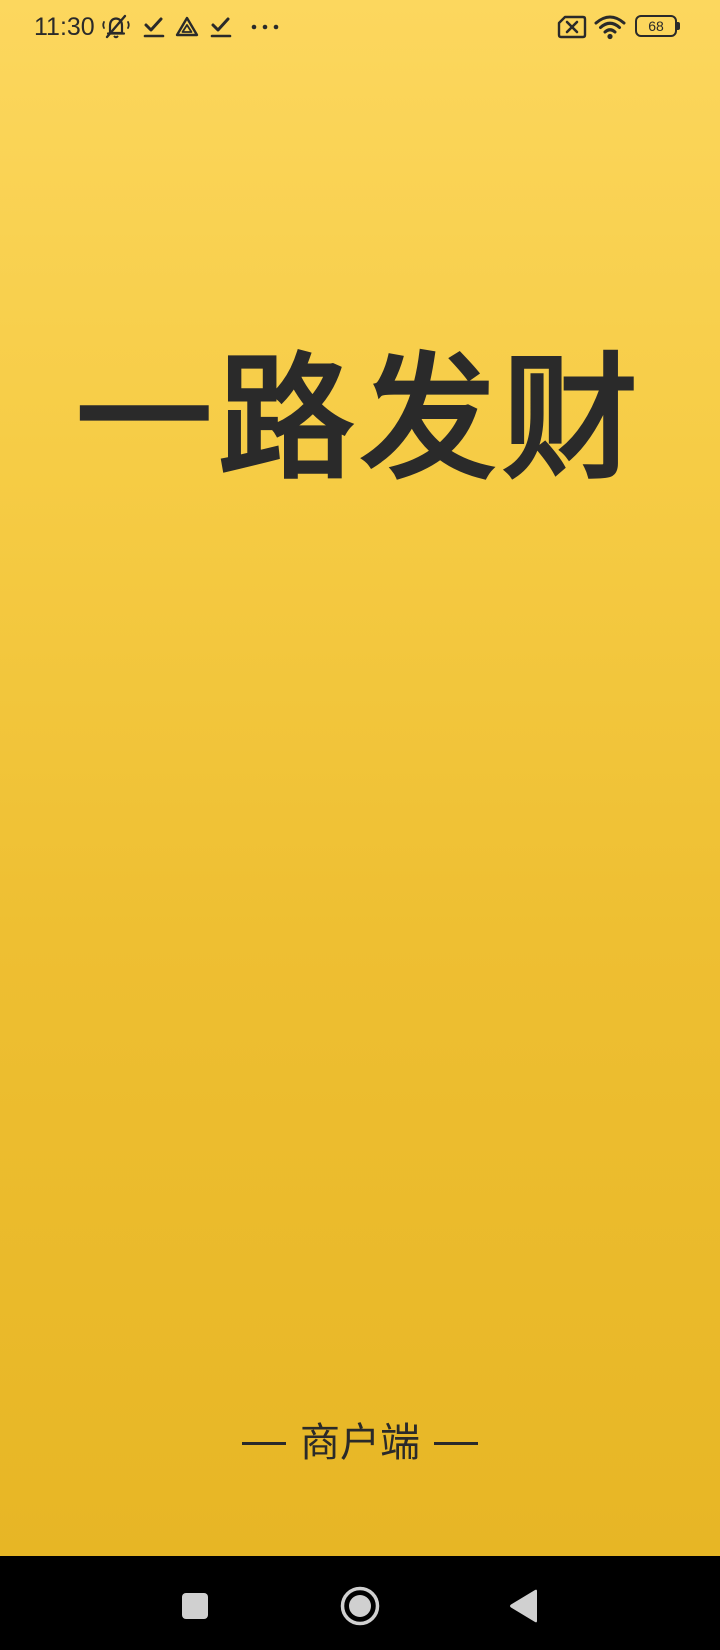  What do you see at coordinates (264, 1443) in the screenshot?
I see `subtitle-dash-left` at bounding box center [264, 1443].